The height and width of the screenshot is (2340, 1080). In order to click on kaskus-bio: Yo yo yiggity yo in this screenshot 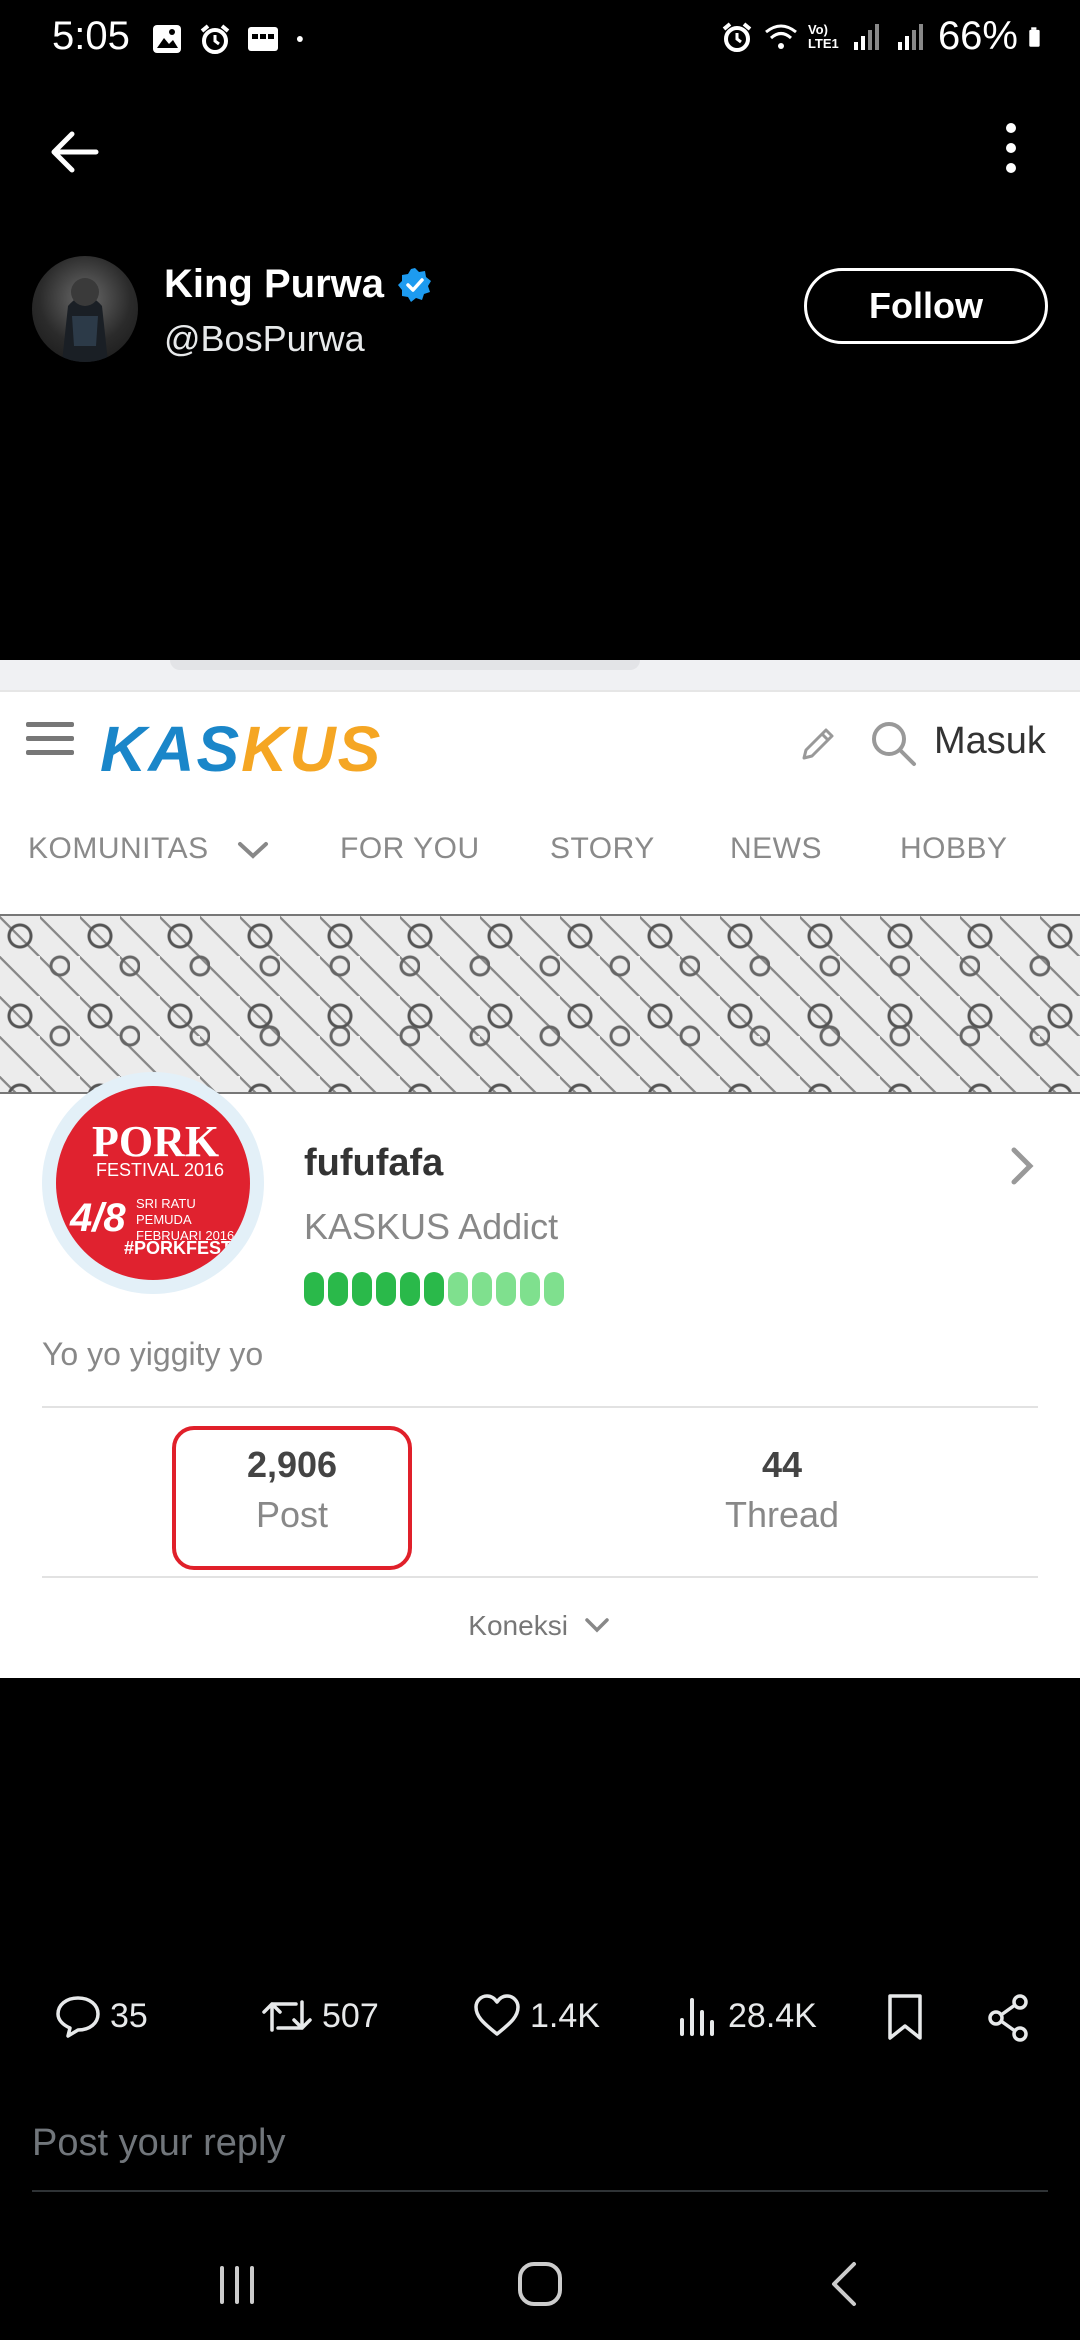, I will do `click(153, 1354)`.